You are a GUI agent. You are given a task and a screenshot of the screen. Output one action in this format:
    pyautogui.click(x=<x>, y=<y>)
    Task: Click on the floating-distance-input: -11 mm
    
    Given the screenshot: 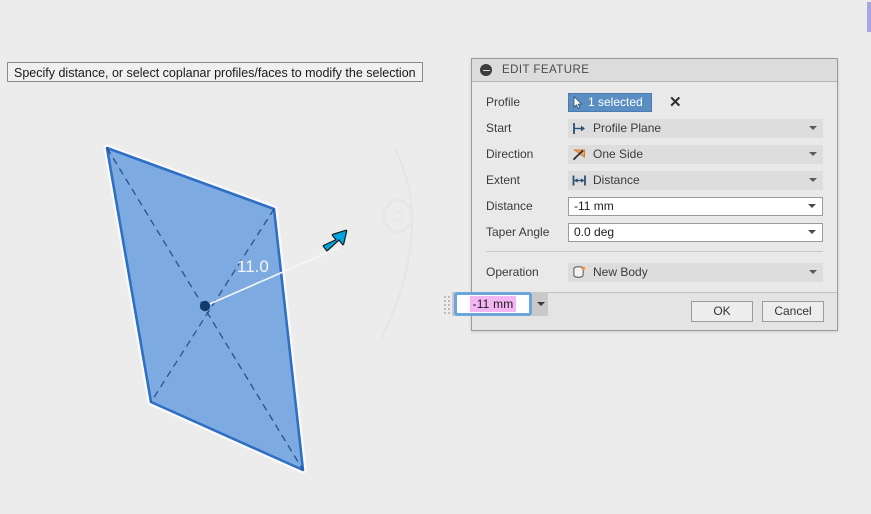 What is the action you would take?
    pyautogui.click(x=495, y=304)
    